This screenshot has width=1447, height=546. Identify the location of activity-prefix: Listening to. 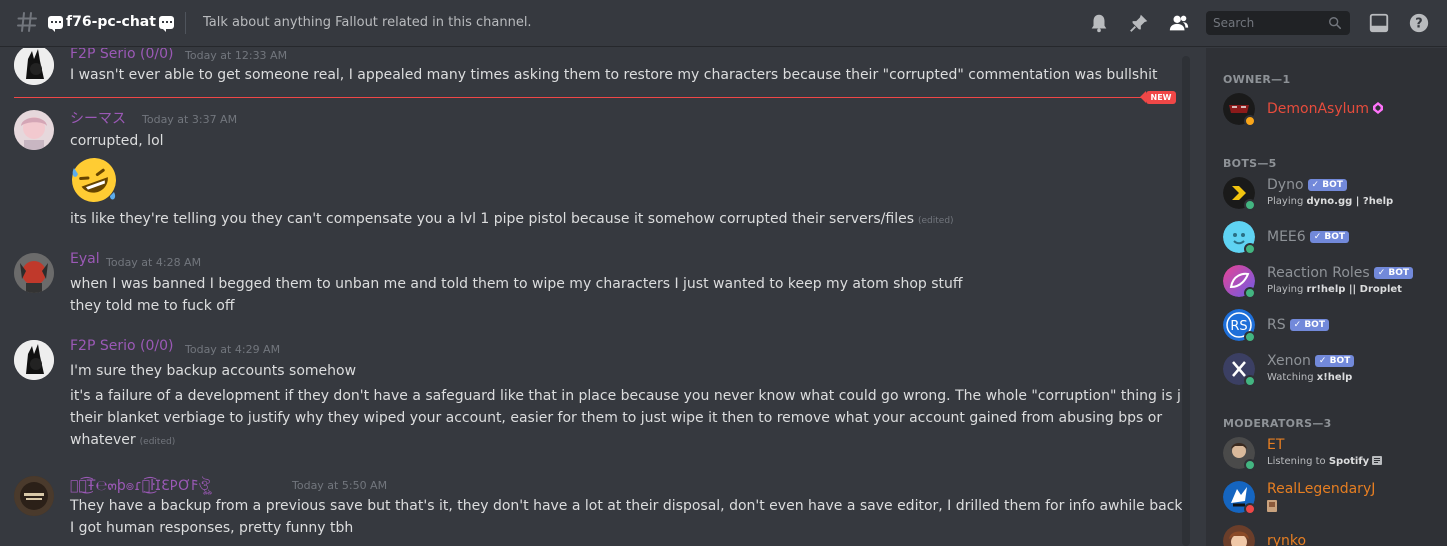
(1298, 461).